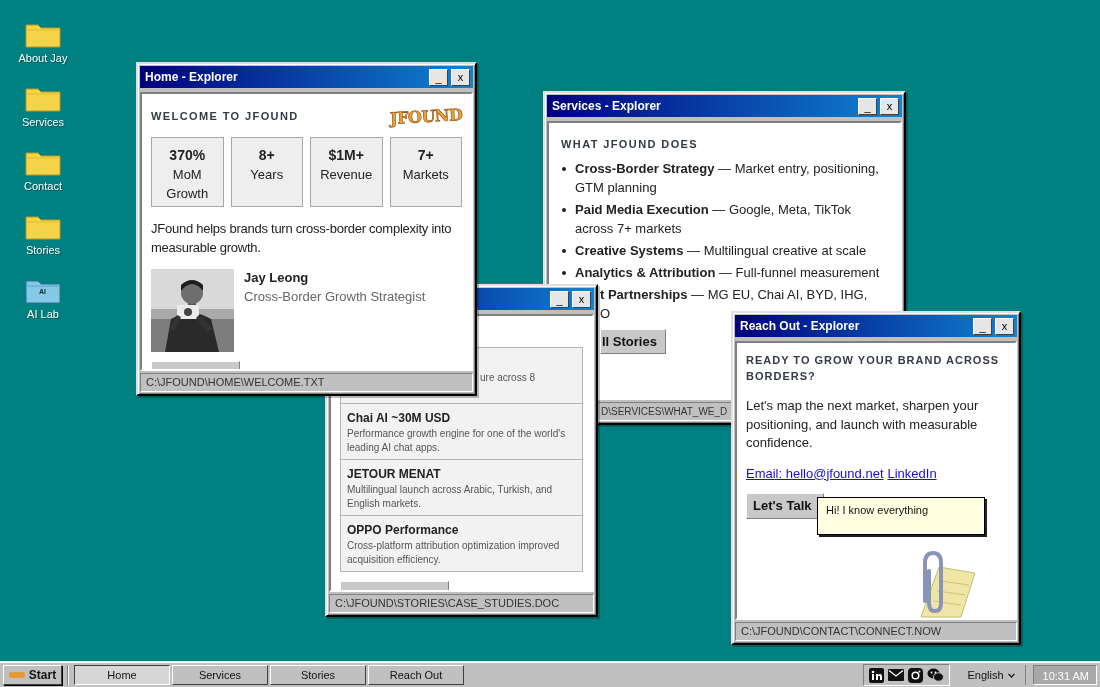 The image size is (1100, 687). What do you see at coordinates (346, 155) in the screenshot?
I see `stat-value: $1M+` at bounding box center [346, 155].